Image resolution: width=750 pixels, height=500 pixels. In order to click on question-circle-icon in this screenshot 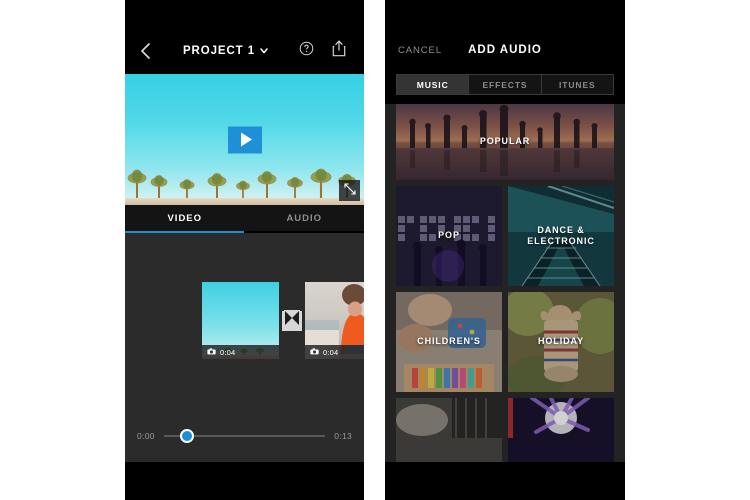, I will do `click(306, 51)`.